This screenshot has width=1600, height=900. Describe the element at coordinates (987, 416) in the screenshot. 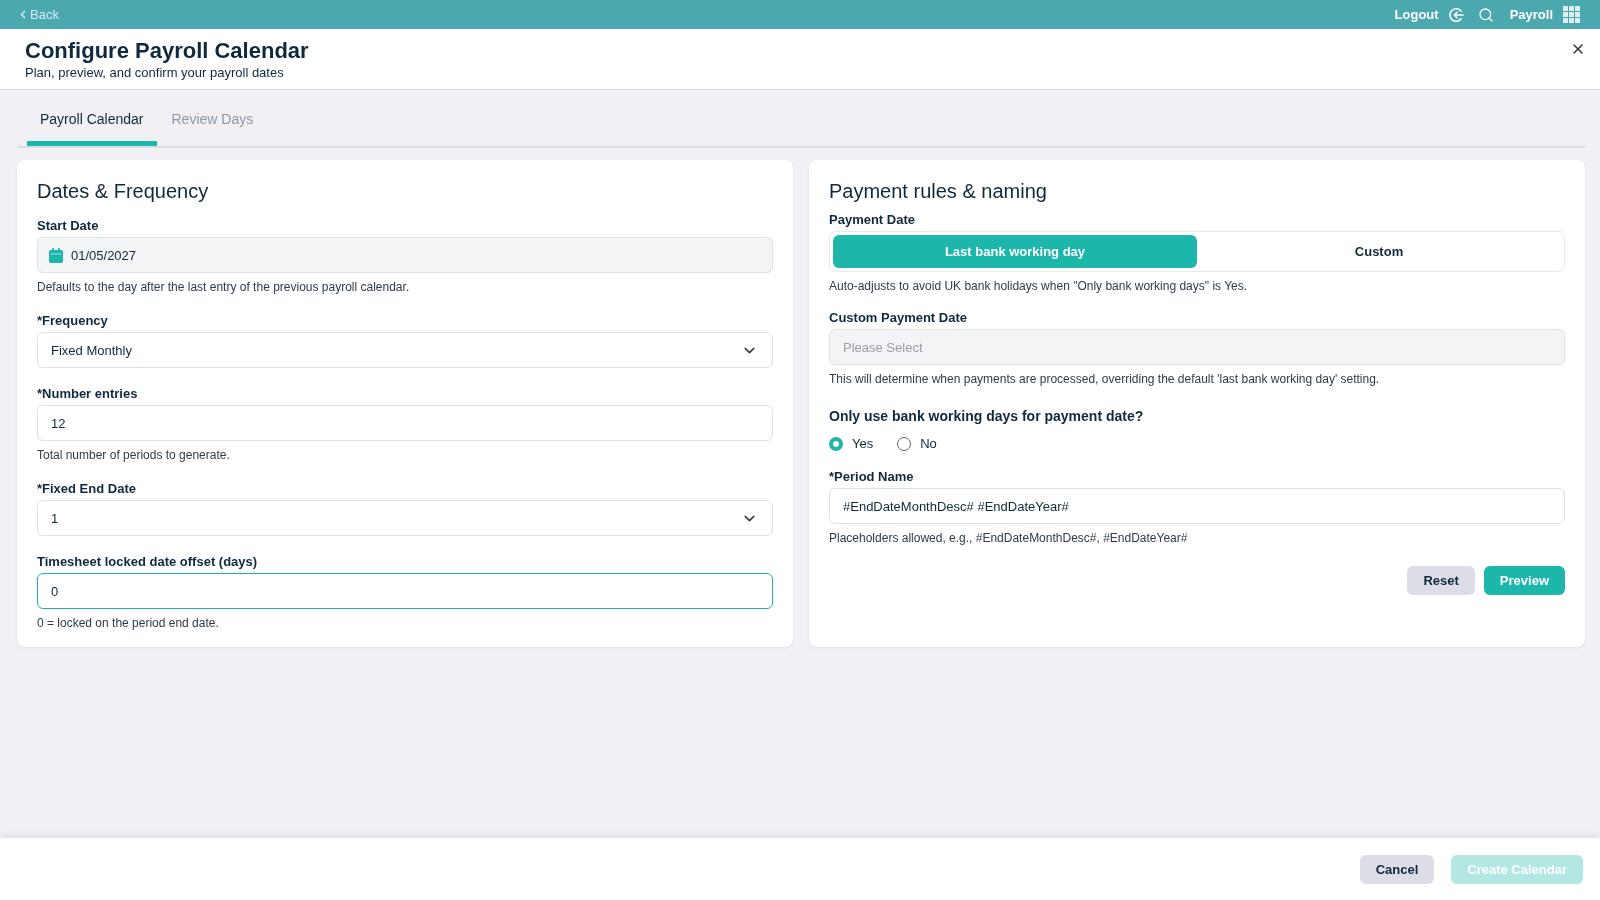

I see `question-label: Only use bank working days for payment date?` at that location.